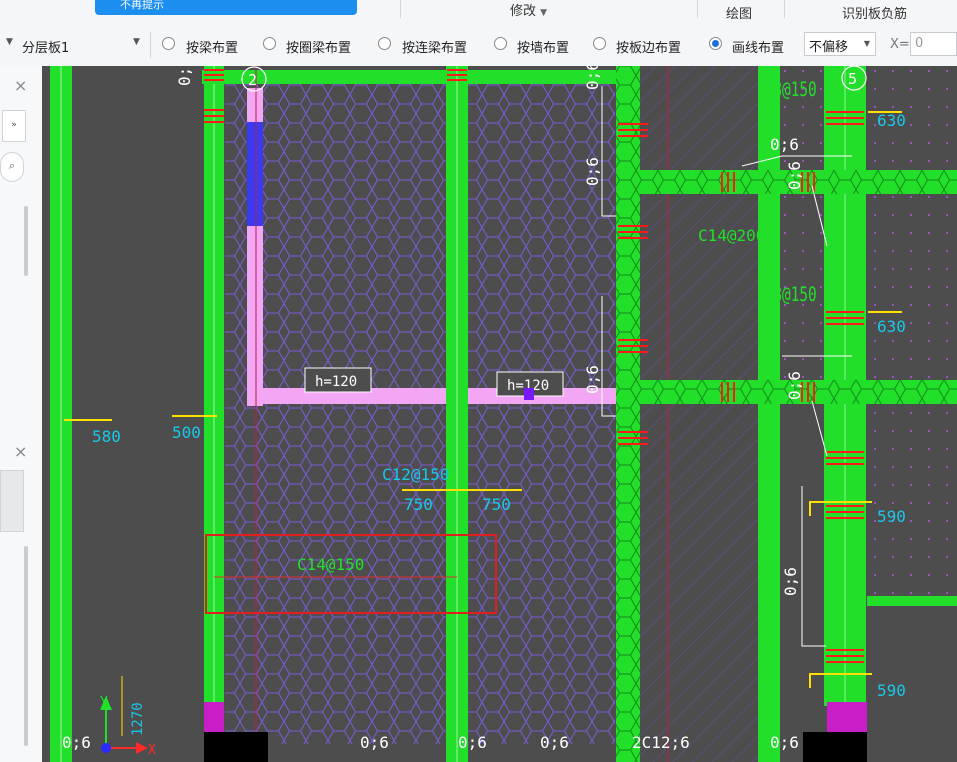 Image resolution: width=957 pixels, height=762 pixels. Describe the element at coordinates (226, 7) in the screenshot. I see `tip-banner: 不再提示` at that location.